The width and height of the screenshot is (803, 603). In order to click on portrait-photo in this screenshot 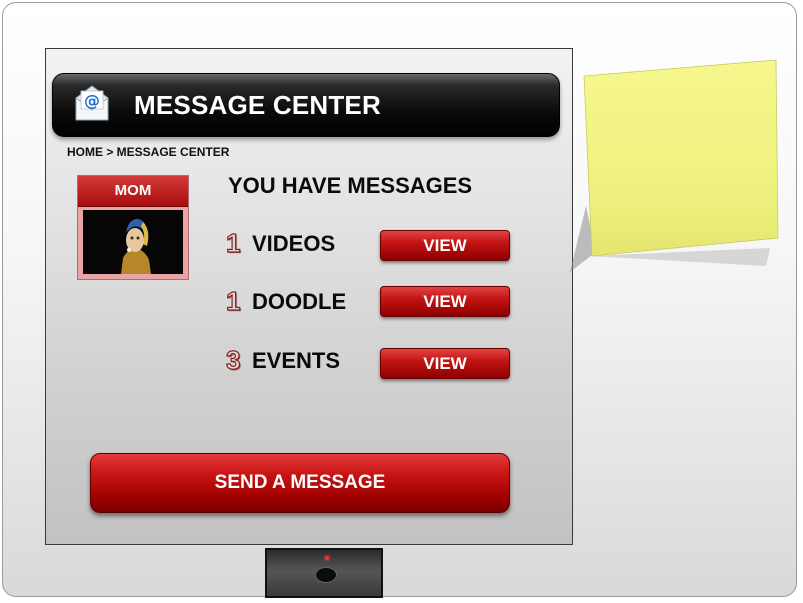, I will do `click(133, 242)`.